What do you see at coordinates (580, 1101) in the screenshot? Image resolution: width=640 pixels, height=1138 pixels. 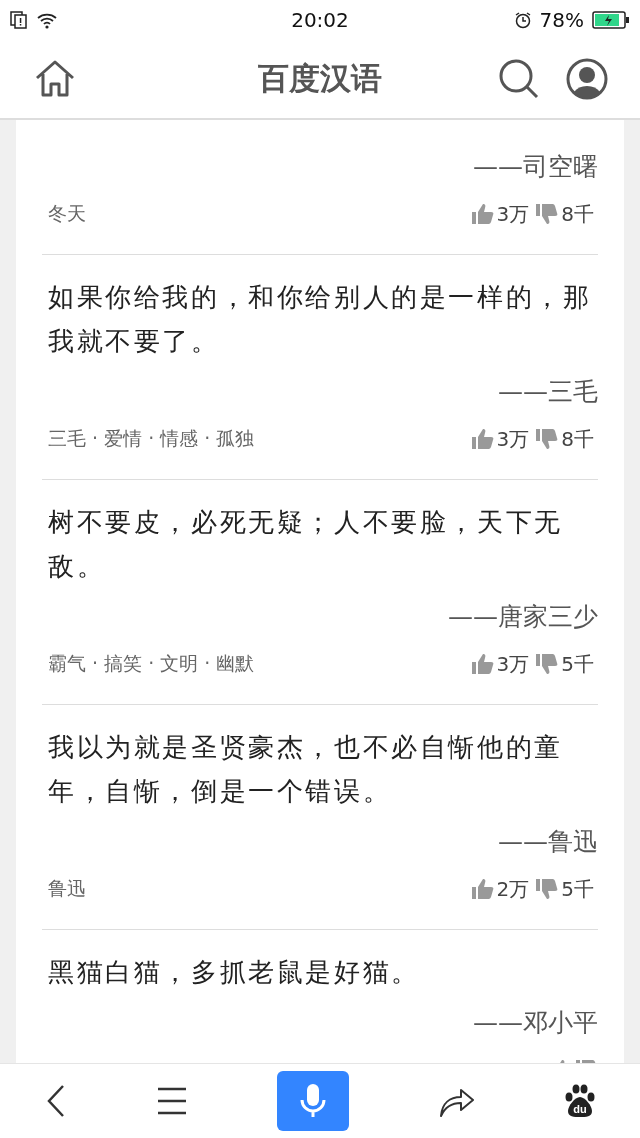 I see `paw-logo-button: du` at bounding box center [580, 1101].